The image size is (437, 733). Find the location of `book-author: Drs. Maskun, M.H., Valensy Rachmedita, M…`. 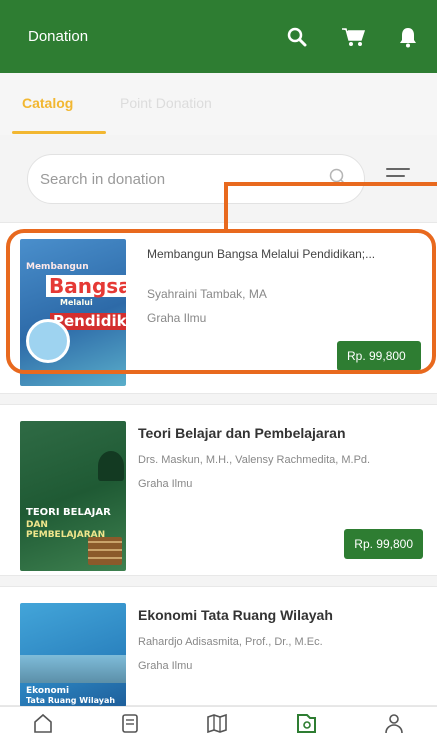

book-author: Drs. Maskun, M.H., Valensy Rachmedita, M… is located at coordinates (254, 459).